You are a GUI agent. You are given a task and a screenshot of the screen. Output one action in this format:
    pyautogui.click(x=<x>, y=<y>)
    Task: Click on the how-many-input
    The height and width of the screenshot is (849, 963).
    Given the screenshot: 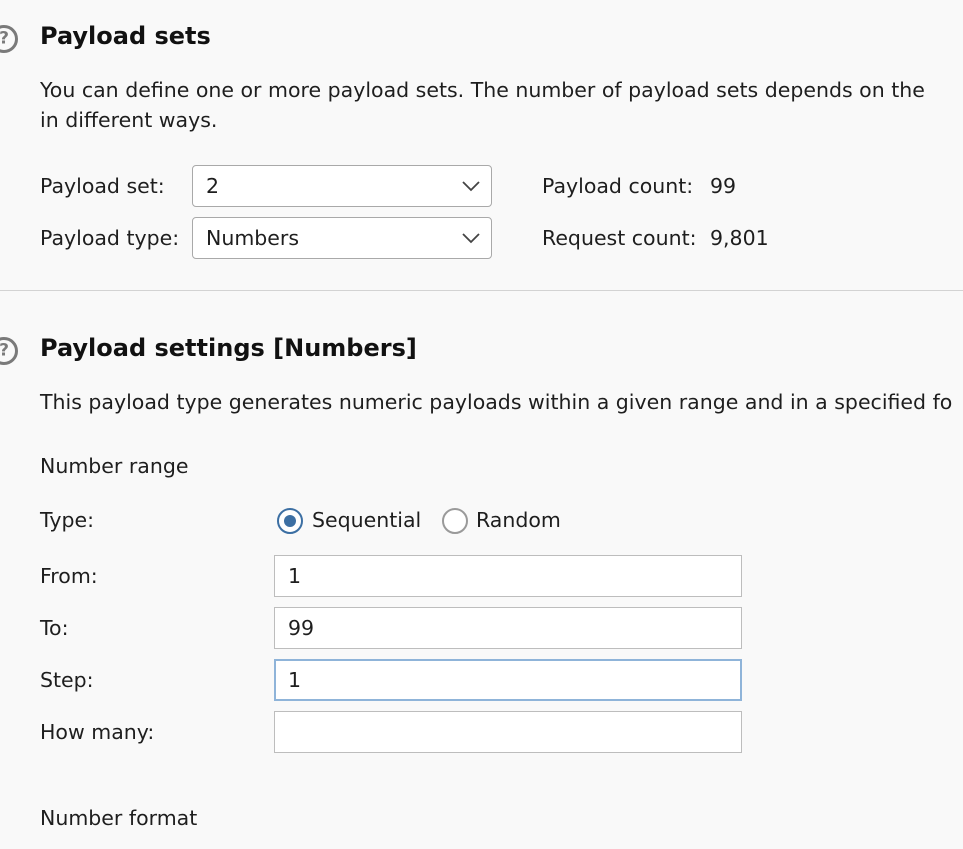 What is the action you would take?
    pyautogui.click(x=508, y=732)
    